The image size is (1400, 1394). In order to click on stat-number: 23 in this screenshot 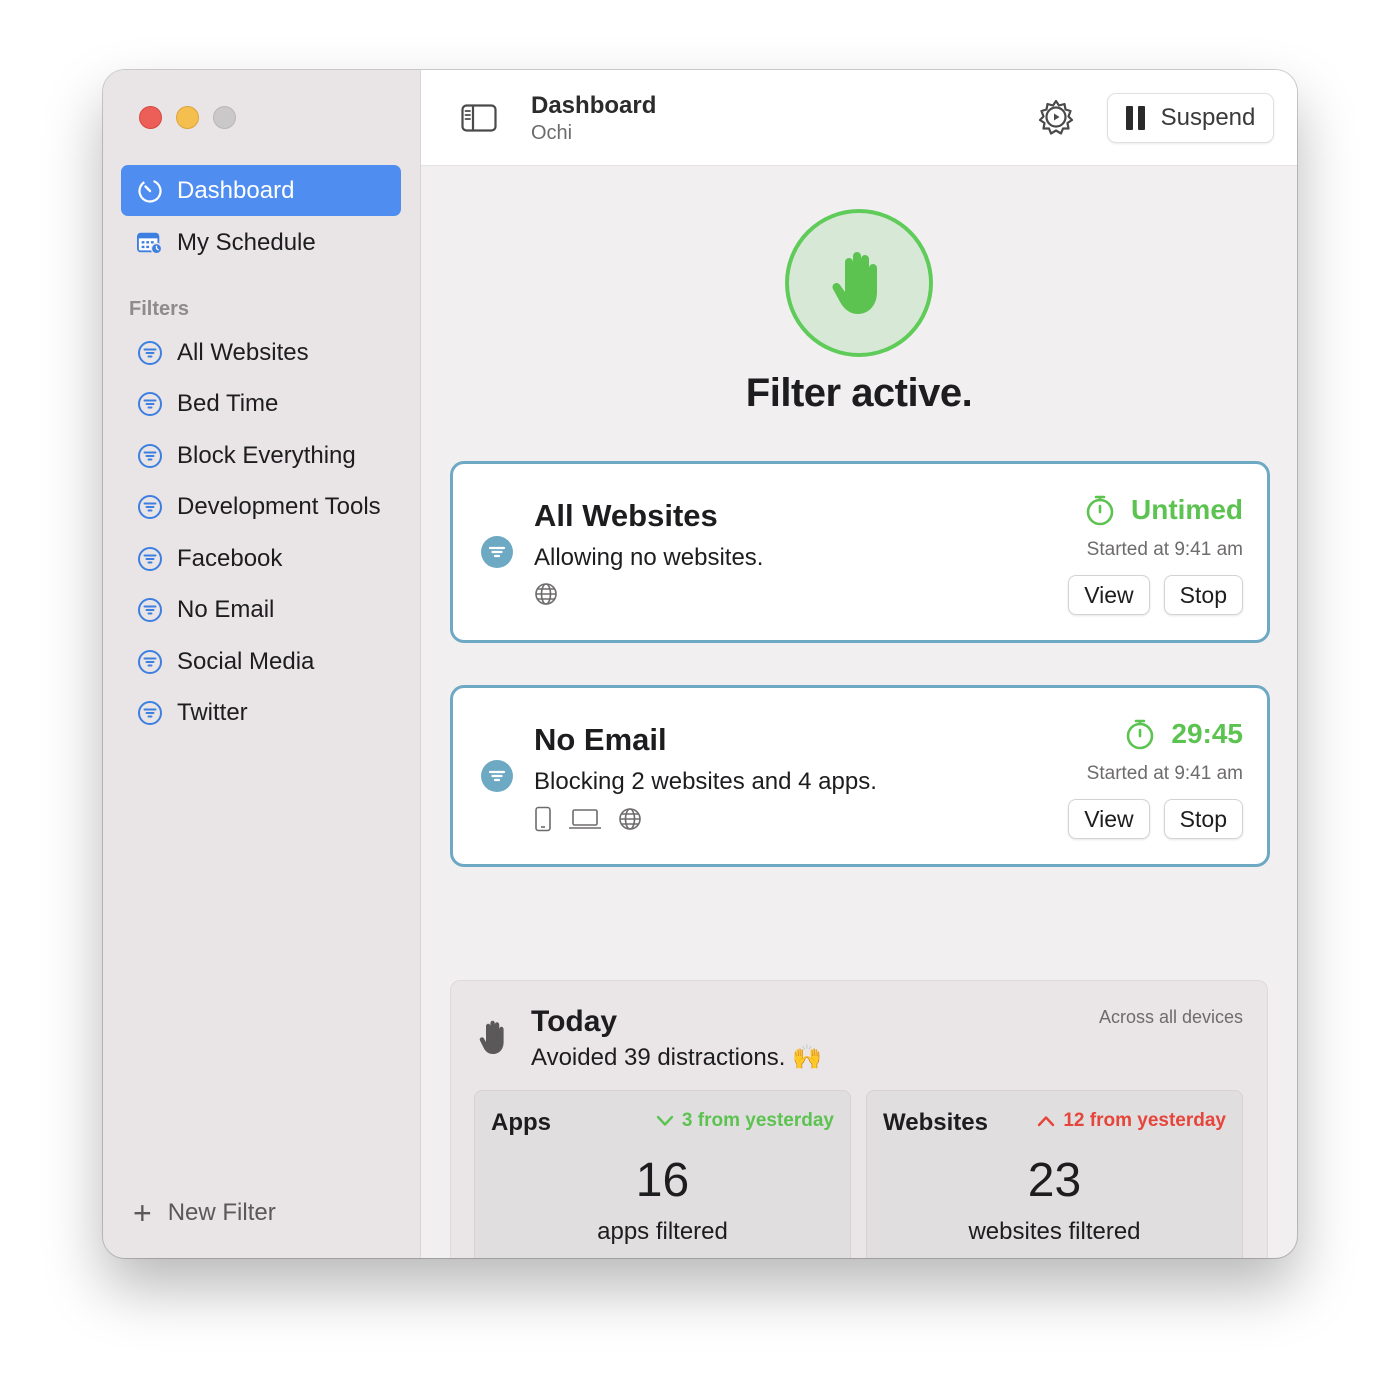, I will do `click(1054, 1180)`.